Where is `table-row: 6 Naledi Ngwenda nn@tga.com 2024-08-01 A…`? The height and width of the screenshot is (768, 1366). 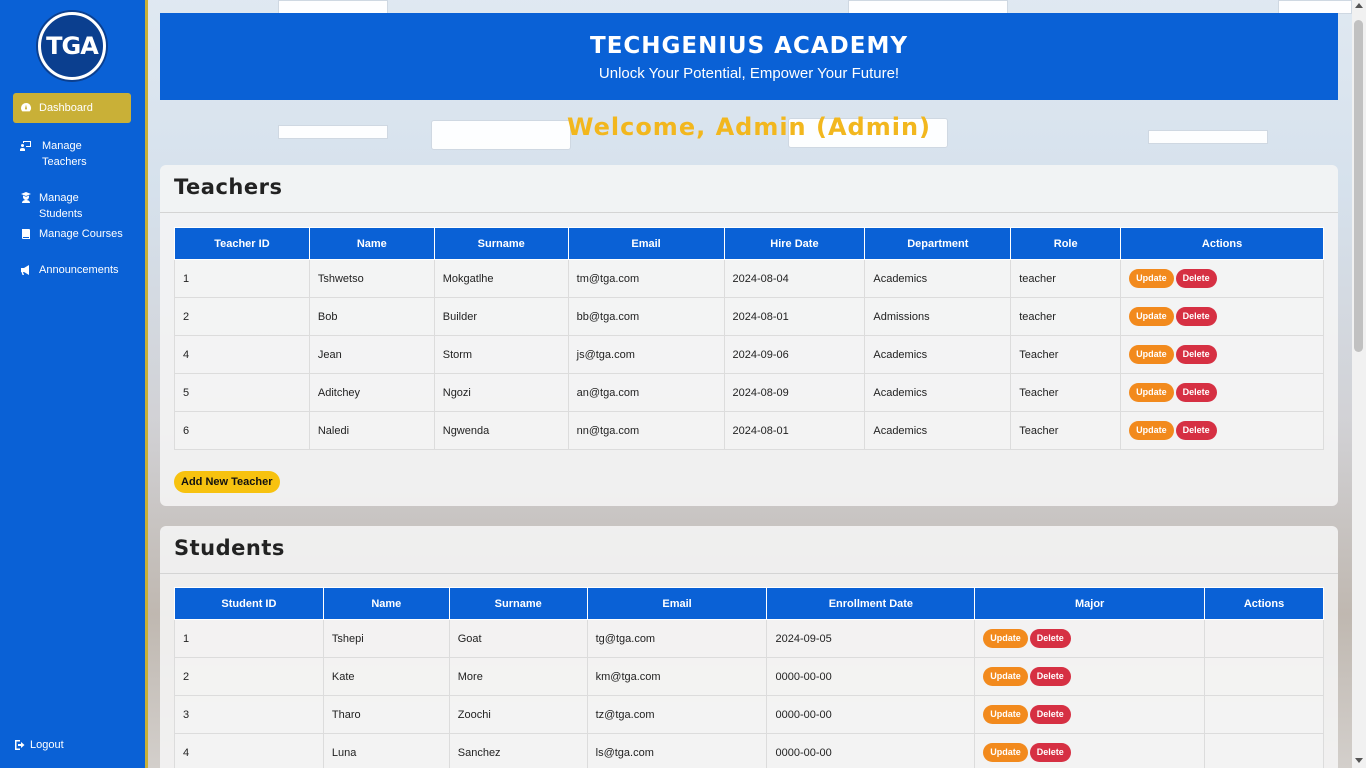 table-row: 6 Naledi Ngwenda nn@tga.com 2024-08-01 A… is located at coordinates (749, 430).